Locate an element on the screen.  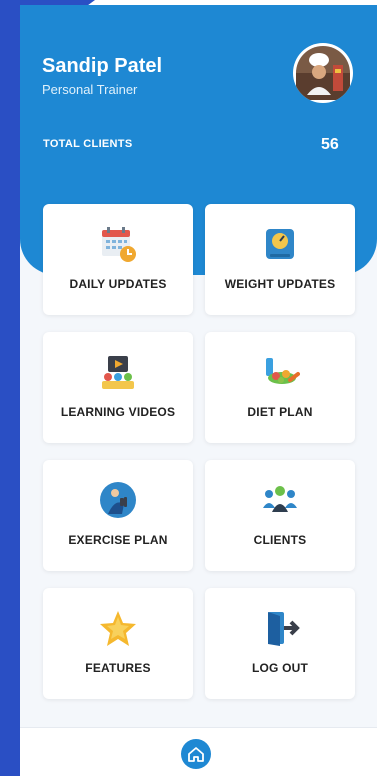
scale-icon is located at coordinates (280, 244).